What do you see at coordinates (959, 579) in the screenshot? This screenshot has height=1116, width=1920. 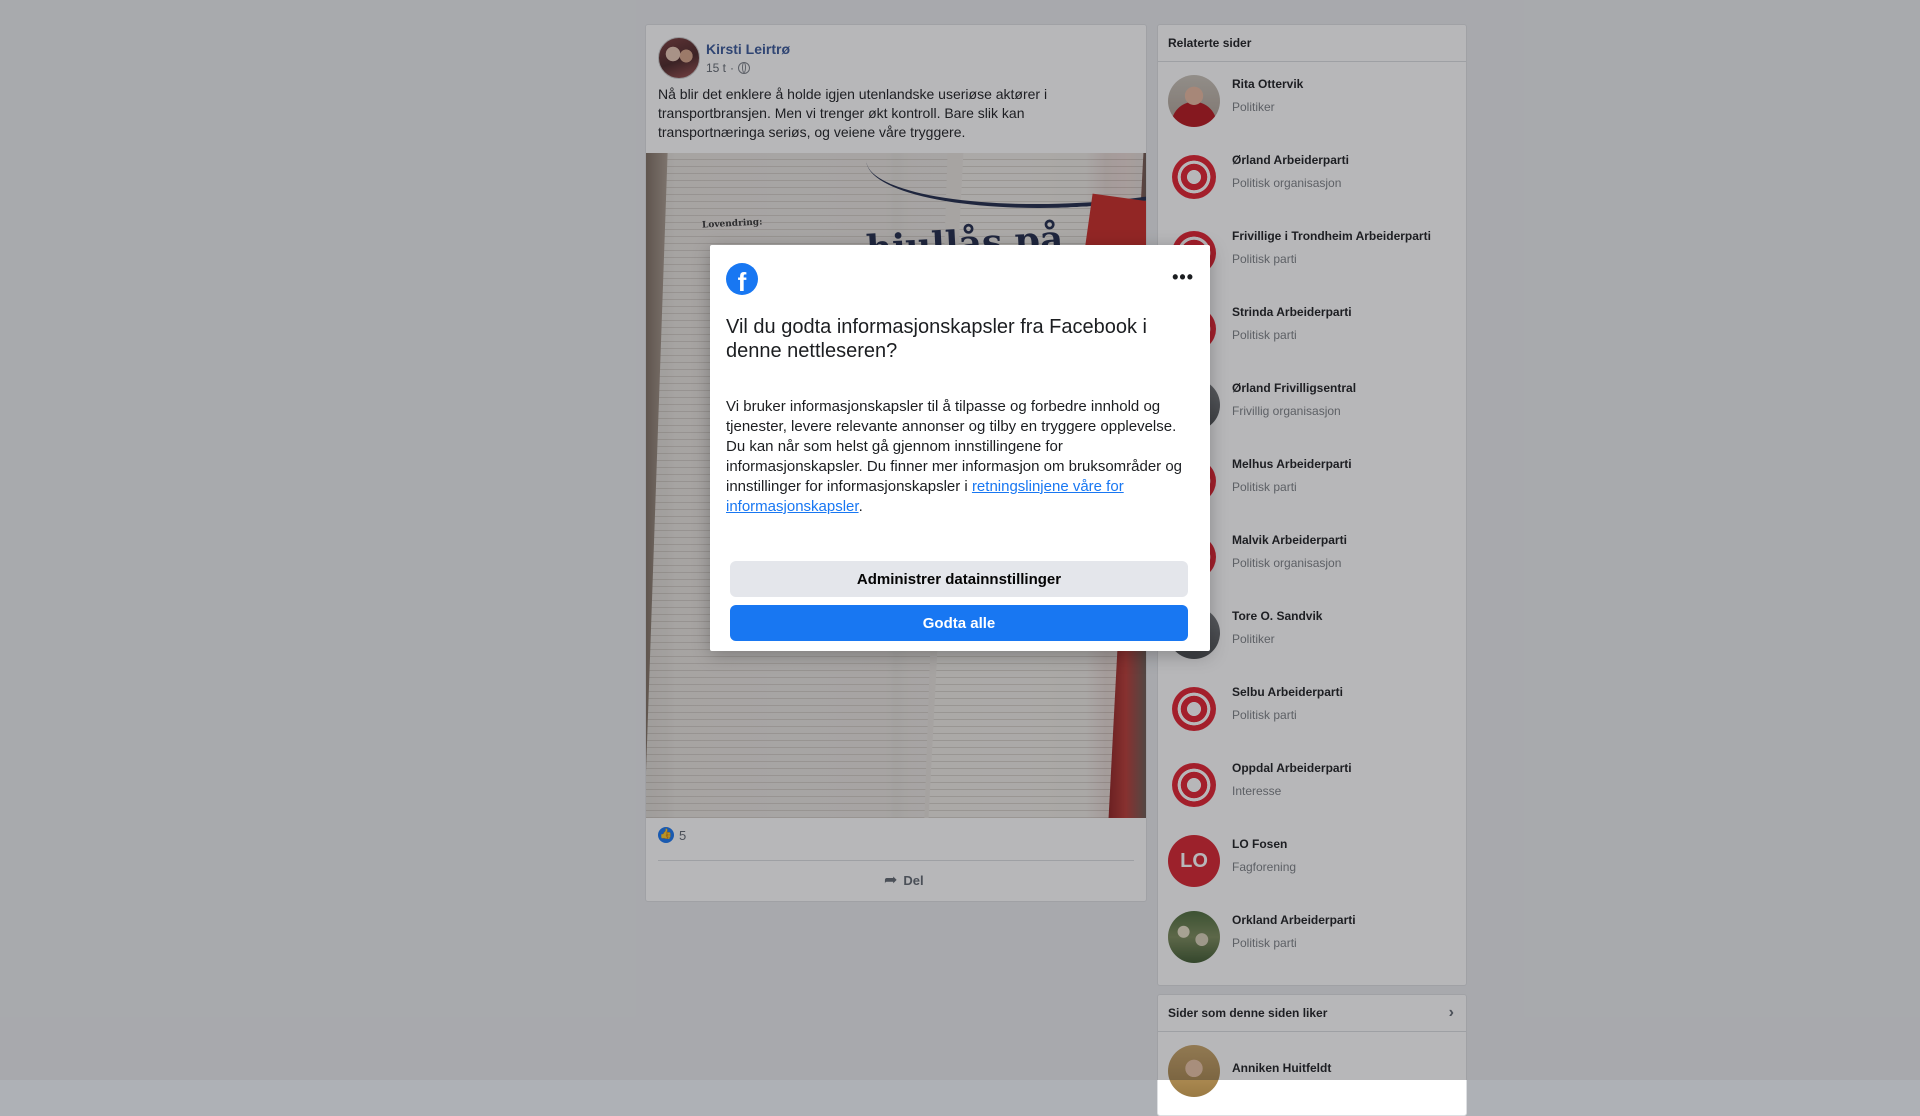 I see `manage-data-settings-button: Administrer datainnstillinger` at bounding box center [959, 579].